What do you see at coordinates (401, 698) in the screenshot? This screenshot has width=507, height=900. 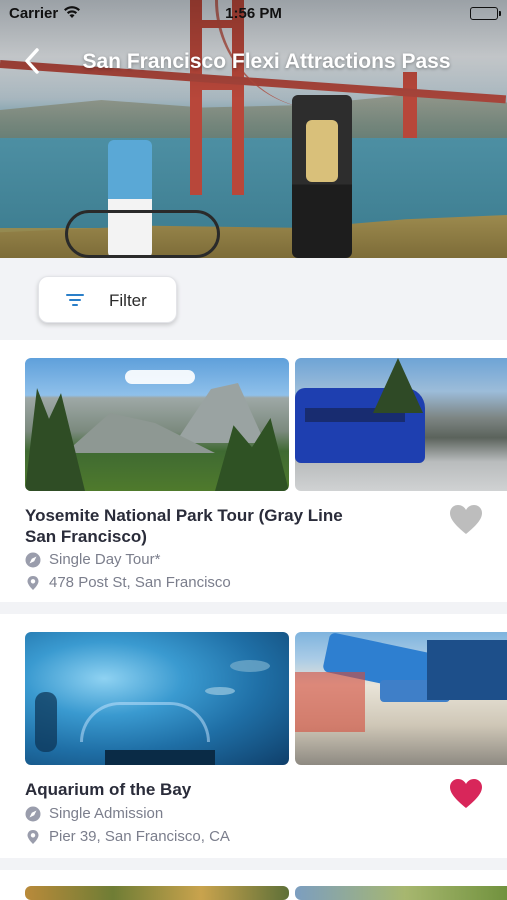 I see `aquarium-entrance-image` at bounding box center [401, 698].